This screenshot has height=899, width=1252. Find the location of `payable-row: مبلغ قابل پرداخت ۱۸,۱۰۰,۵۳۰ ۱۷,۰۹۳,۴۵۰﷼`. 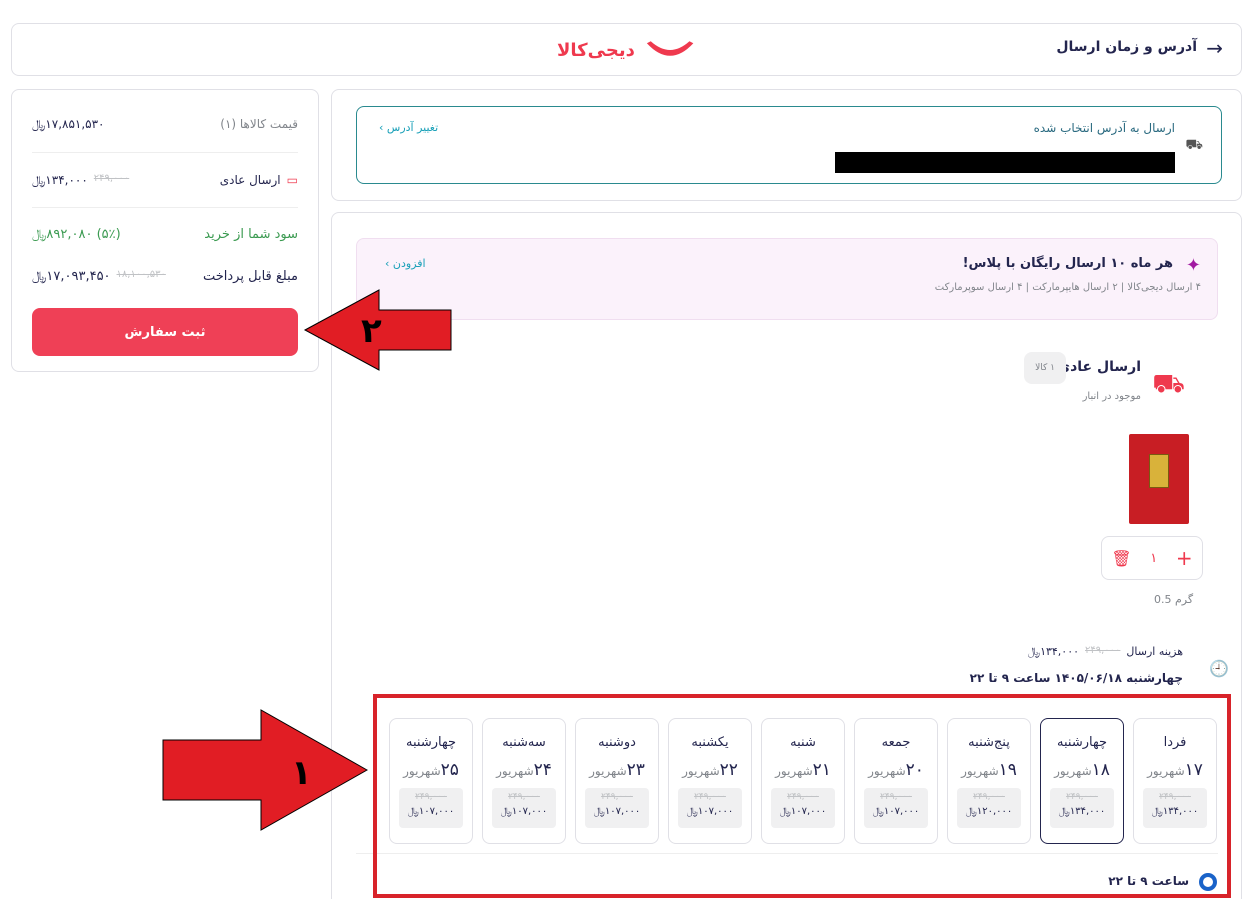

payable-row: مبلغ قابل پرداخت ۱۸,۱۰۰,۵۳۰ ۱۷,۰۹۳,۴۵۰﷼ is located at coordinates (165, 276).